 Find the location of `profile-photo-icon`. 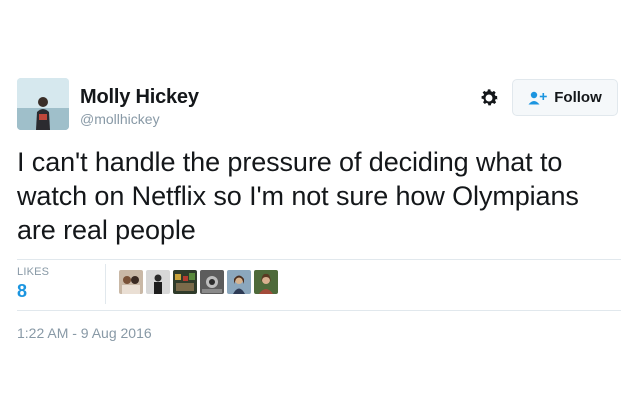

profile-photo-icon is located at coordinates (43, 104).